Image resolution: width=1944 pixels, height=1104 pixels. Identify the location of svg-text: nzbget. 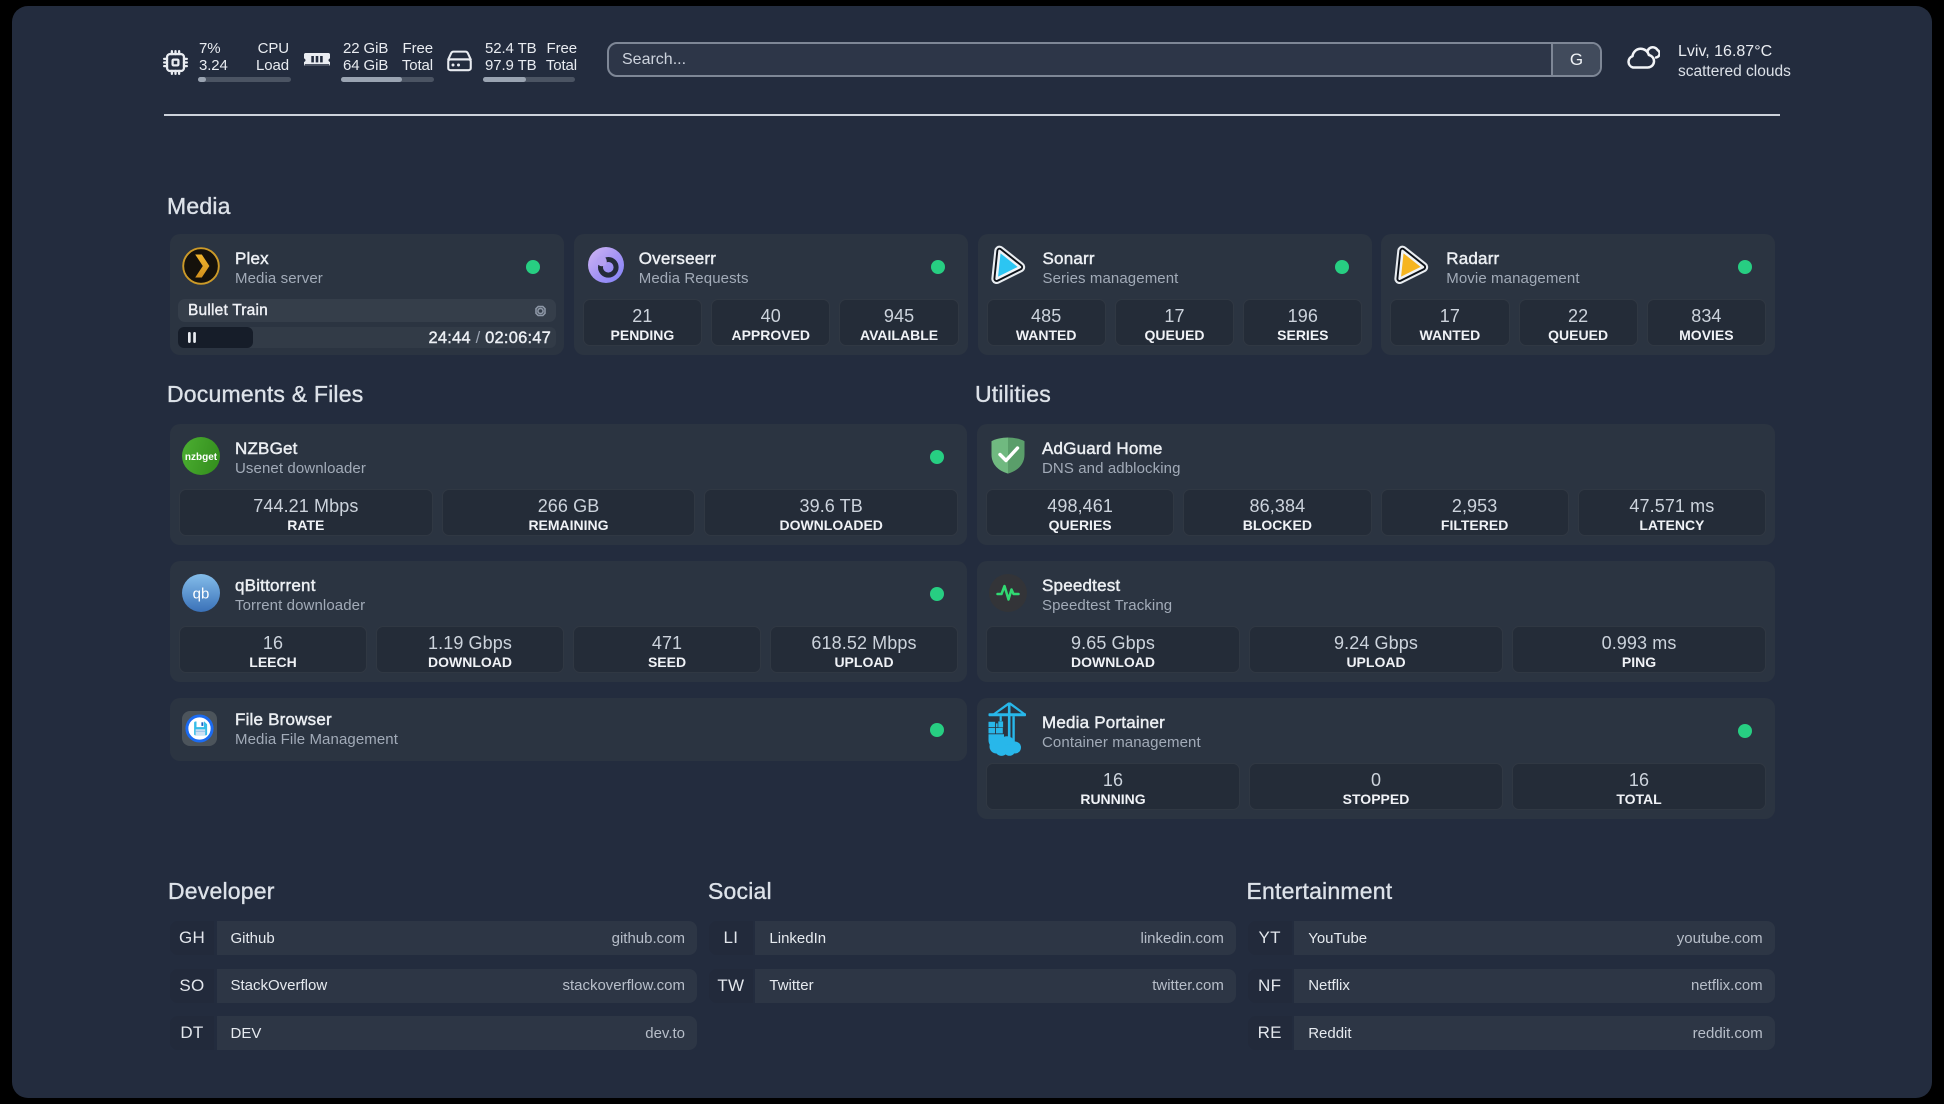
(201, 457).